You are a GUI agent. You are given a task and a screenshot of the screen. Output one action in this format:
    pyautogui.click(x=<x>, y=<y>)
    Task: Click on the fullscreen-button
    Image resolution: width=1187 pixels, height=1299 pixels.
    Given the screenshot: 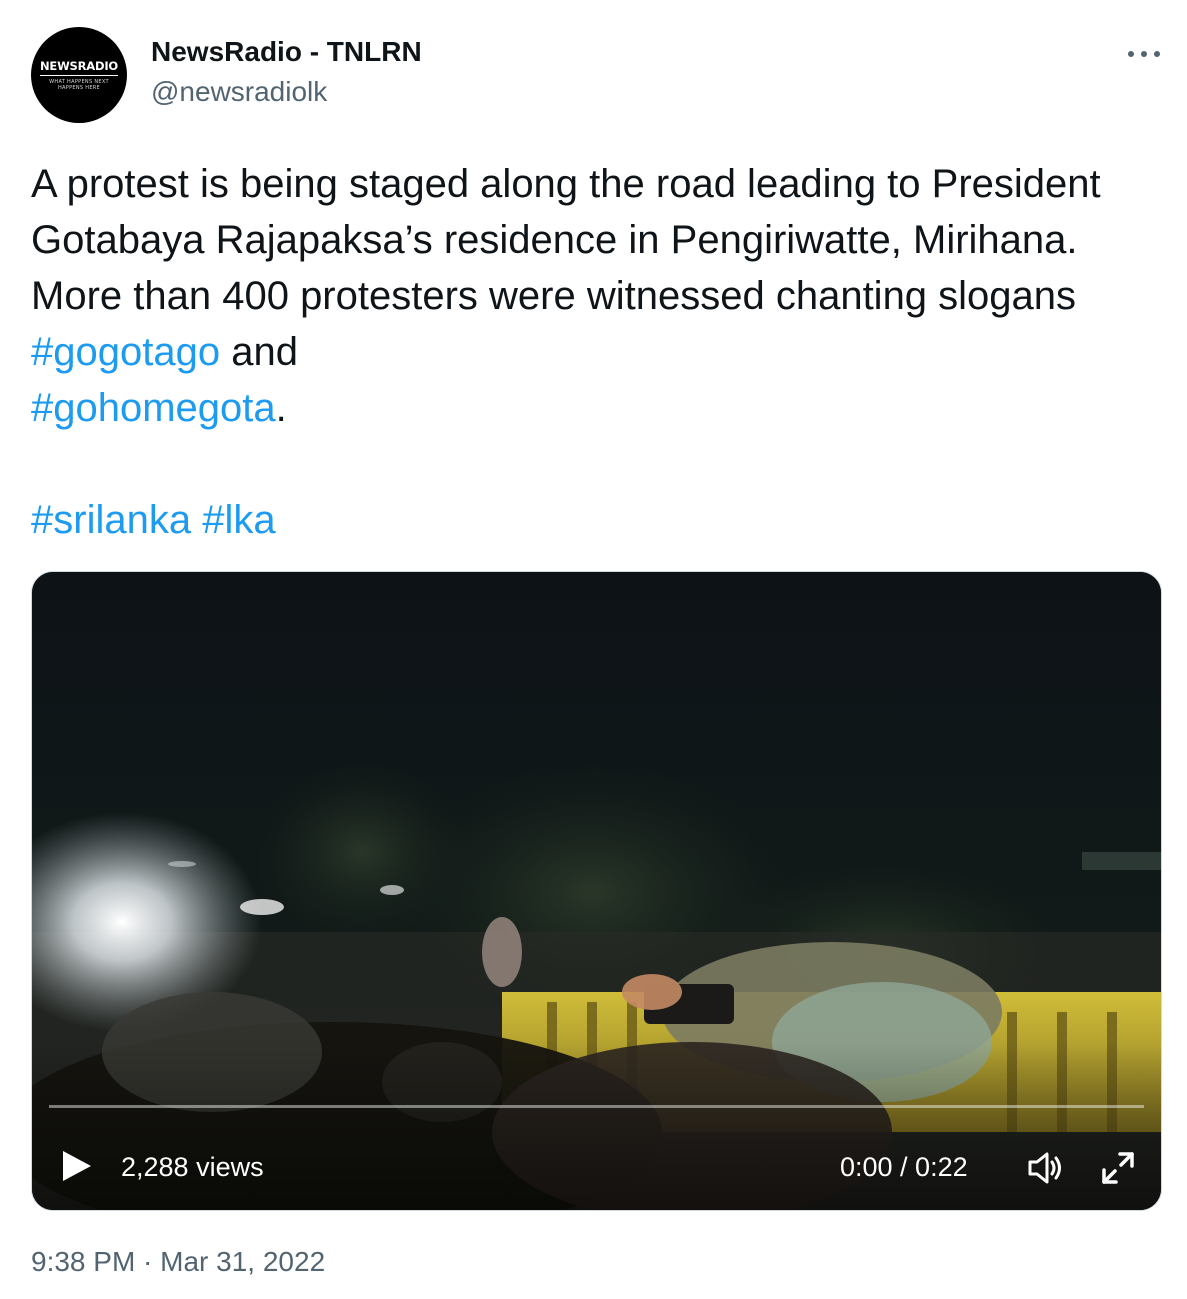 What is the action you would take?
    pyautogui.click(x=1118, y=1168)
    